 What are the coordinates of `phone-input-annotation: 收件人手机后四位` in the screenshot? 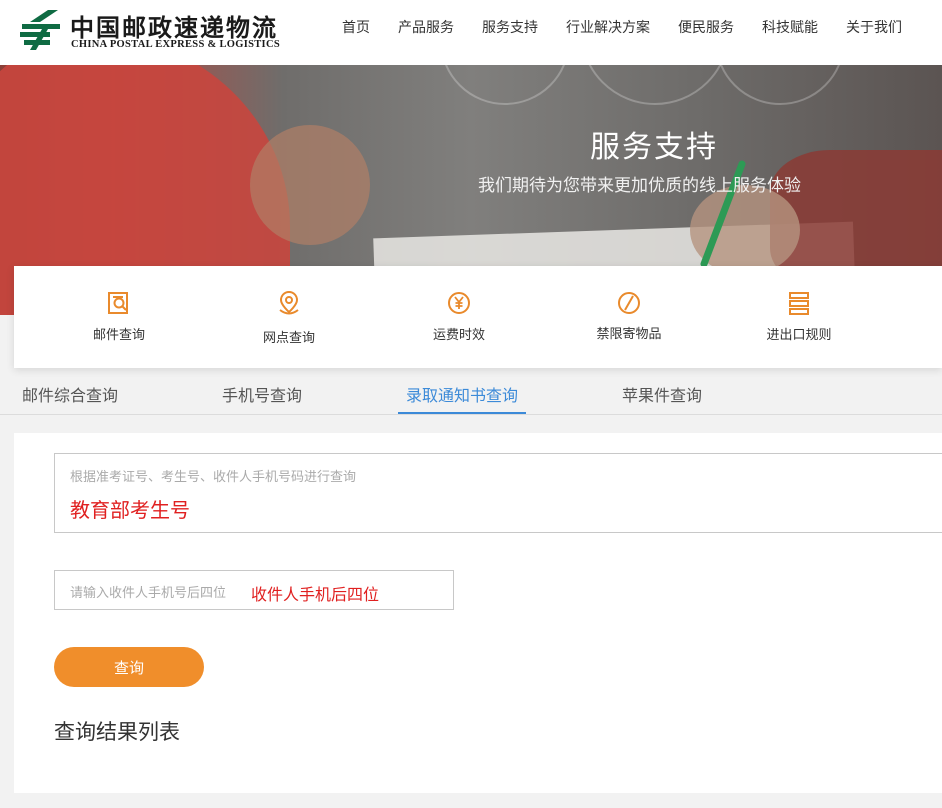 It's located at (315, 594).